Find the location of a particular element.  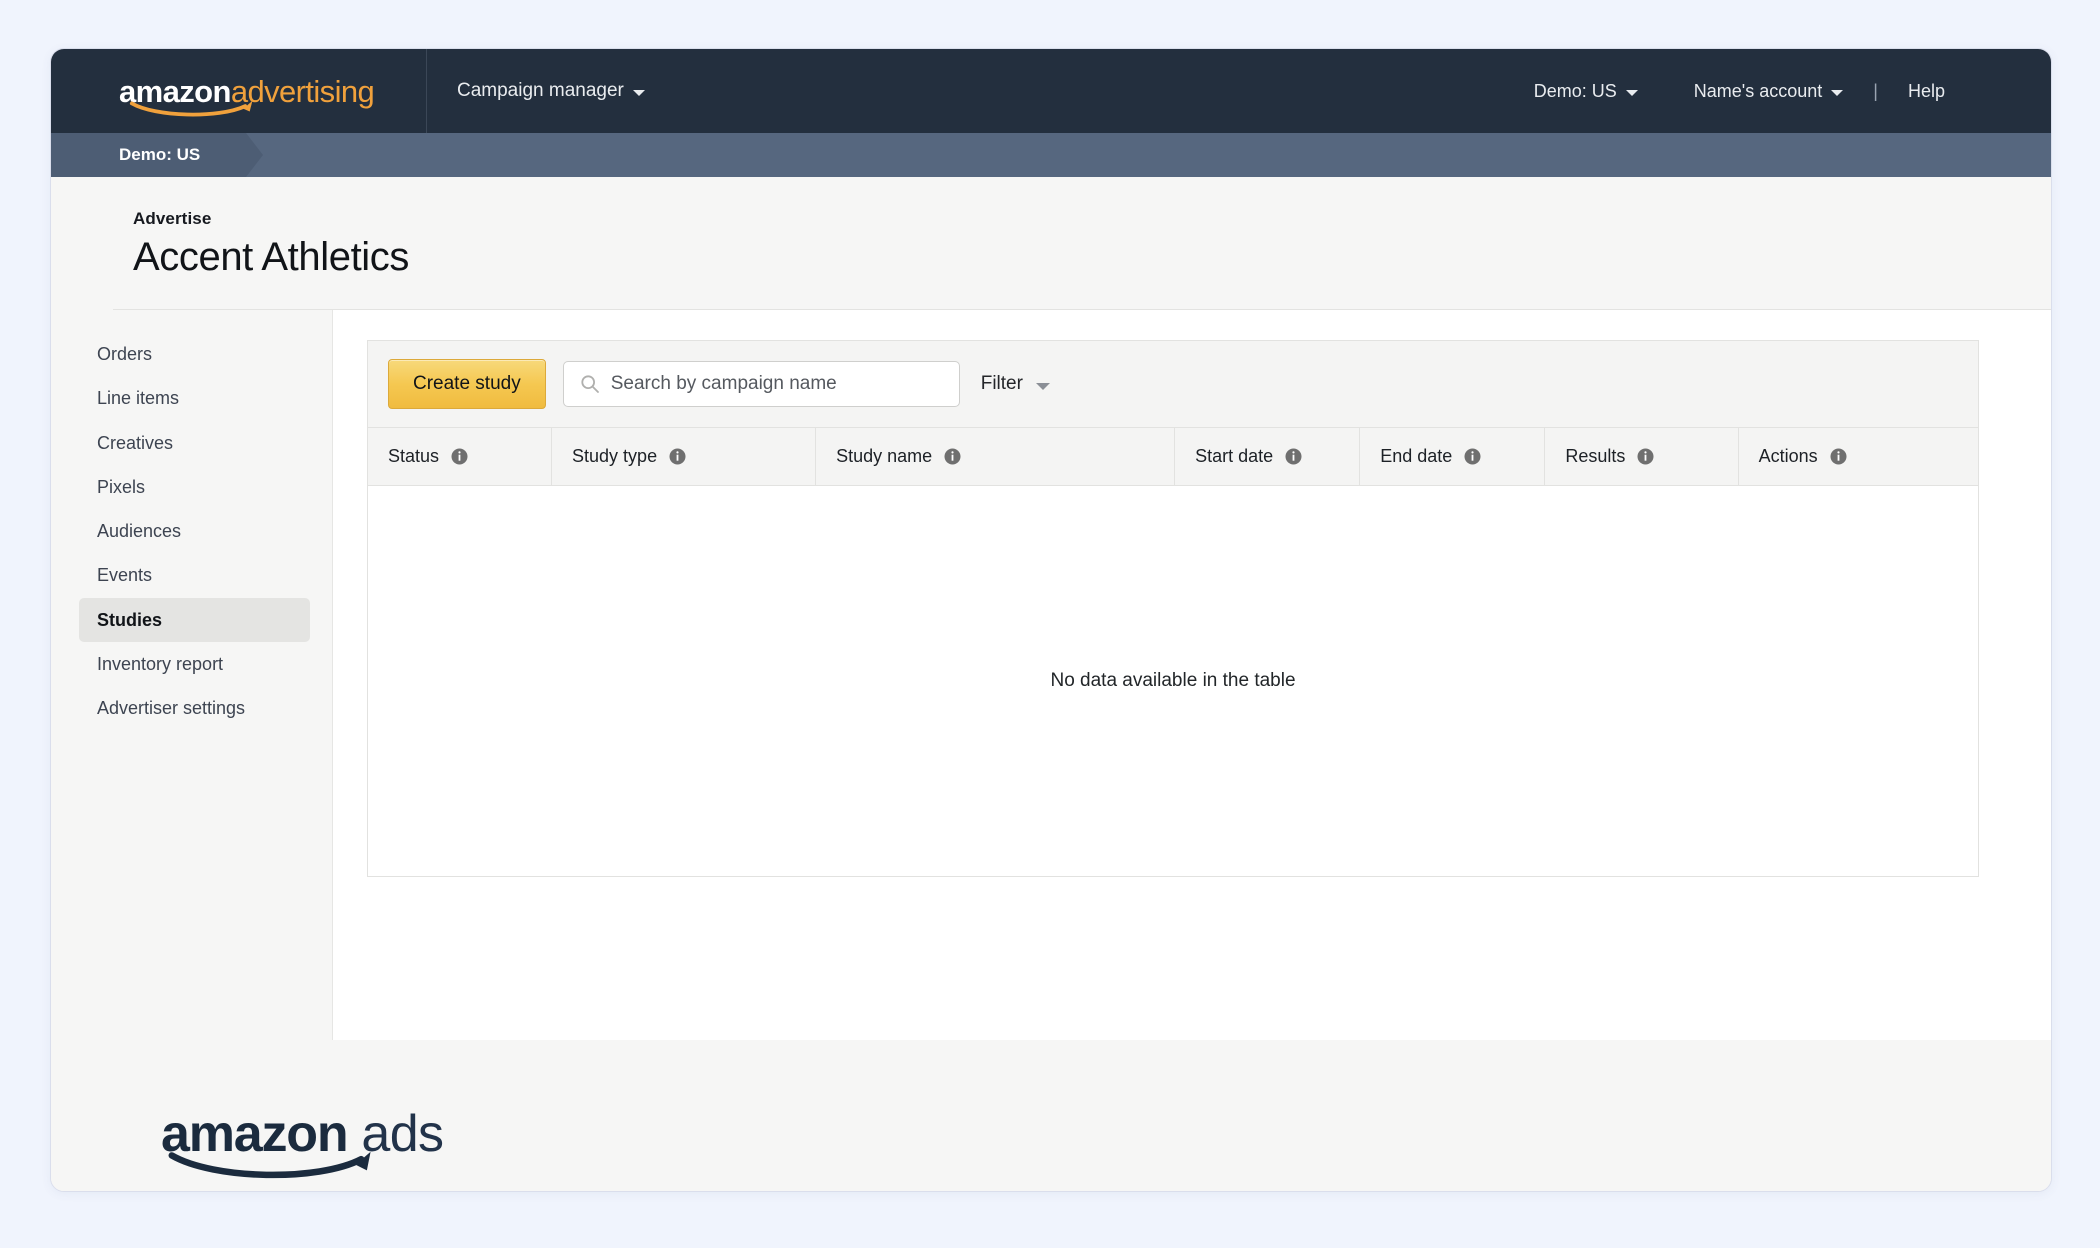

search-field-wrapper is located at coordinates (761, 384).